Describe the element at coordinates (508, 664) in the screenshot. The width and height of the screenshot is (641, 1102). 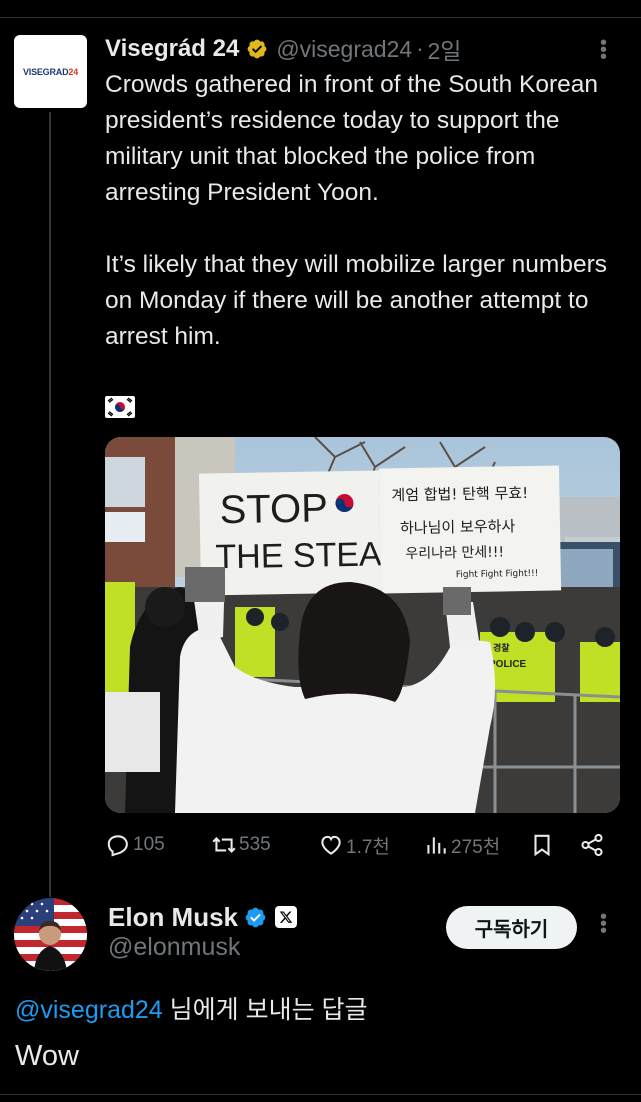
I see `police-vest-label: POLICE` at that location.